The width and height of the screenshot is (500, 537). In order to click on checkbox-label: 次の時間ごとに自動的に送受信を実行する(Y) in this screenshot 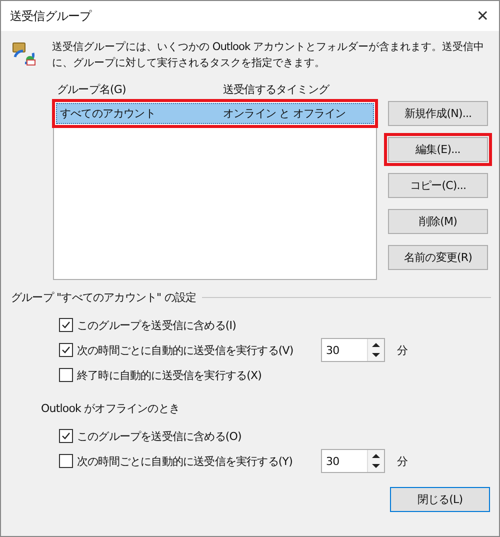, I will do `click(185, 461)`.